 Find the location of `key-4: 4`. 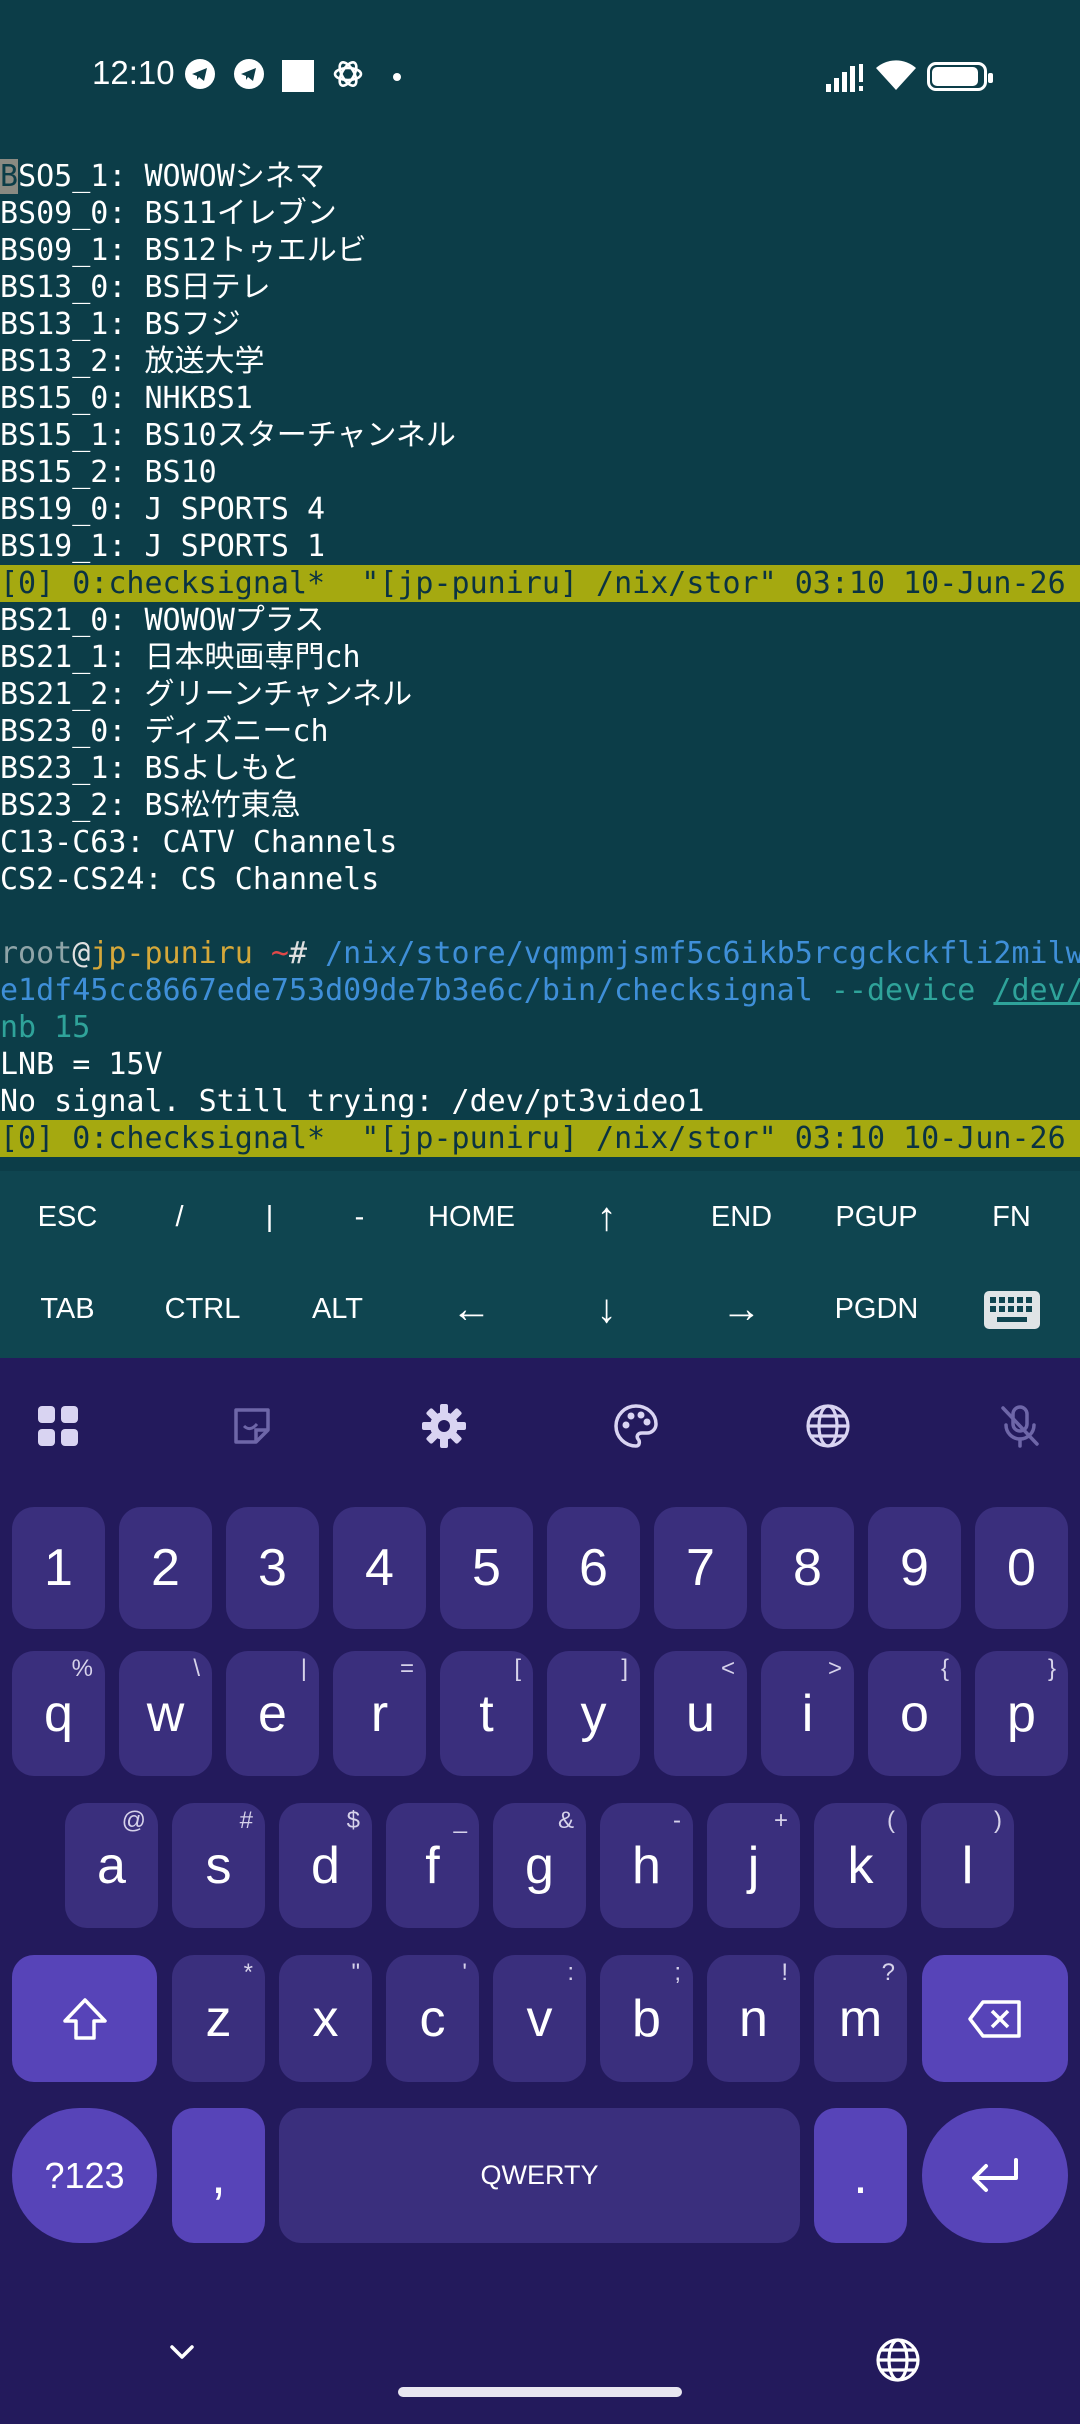

key-4: 4 is located at coordinates (379, 1568).